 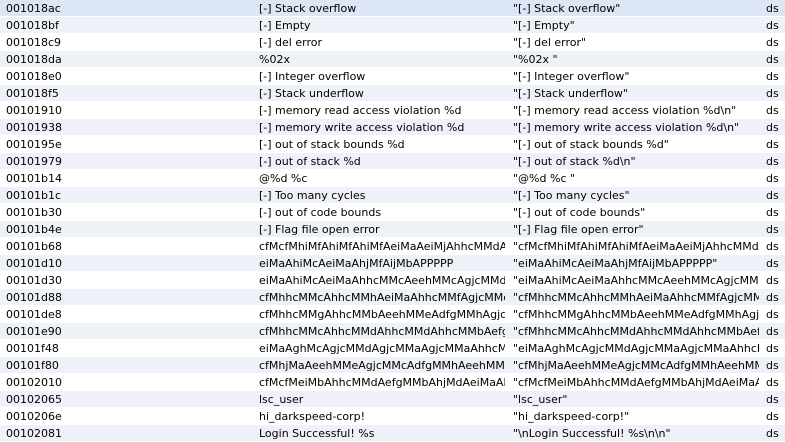 What do you see at coordinates (626, 127) in the screenshot?
I see `literal-cell: "[-] memory write access violation %d\n"` at bounding box center [626, 127].